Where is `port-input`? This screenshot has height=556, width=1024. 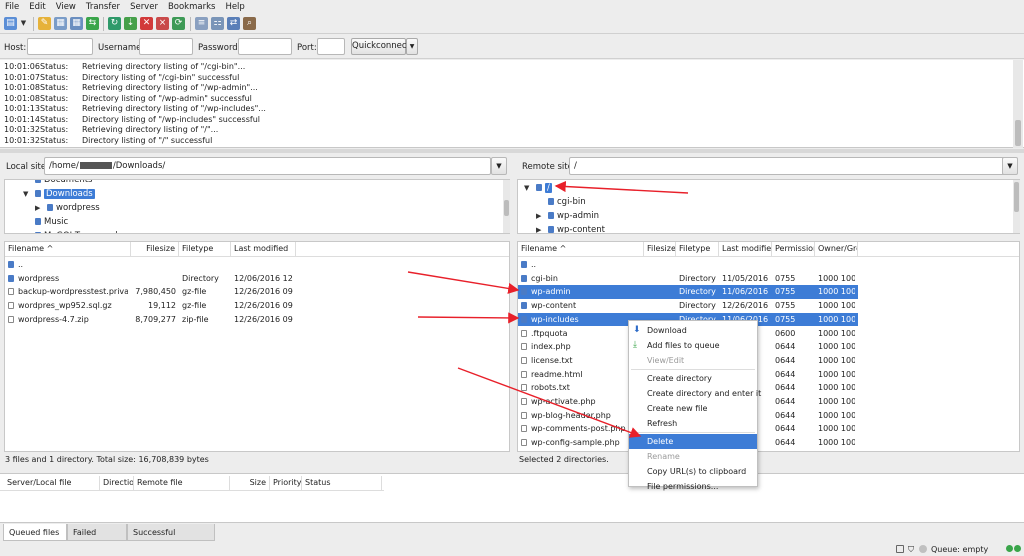
port-input is located at coordinates (331, 46).